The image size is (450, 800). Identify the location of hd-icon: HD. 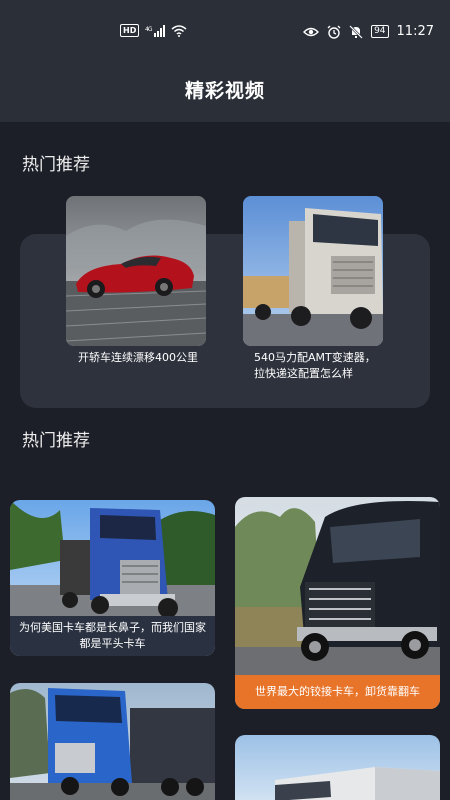
(130, 30).